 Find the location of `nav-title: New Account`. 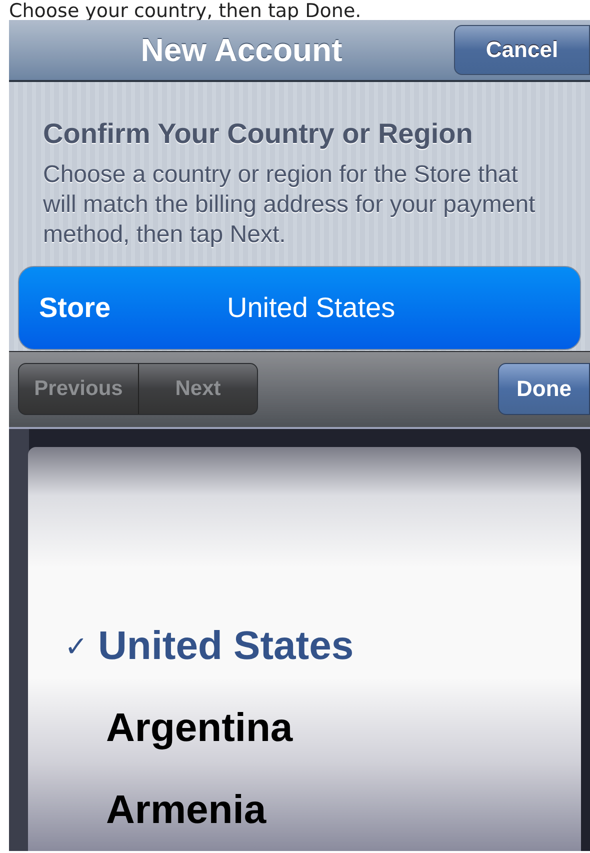

nav-title: New Account is located at coordinates (242, 50).